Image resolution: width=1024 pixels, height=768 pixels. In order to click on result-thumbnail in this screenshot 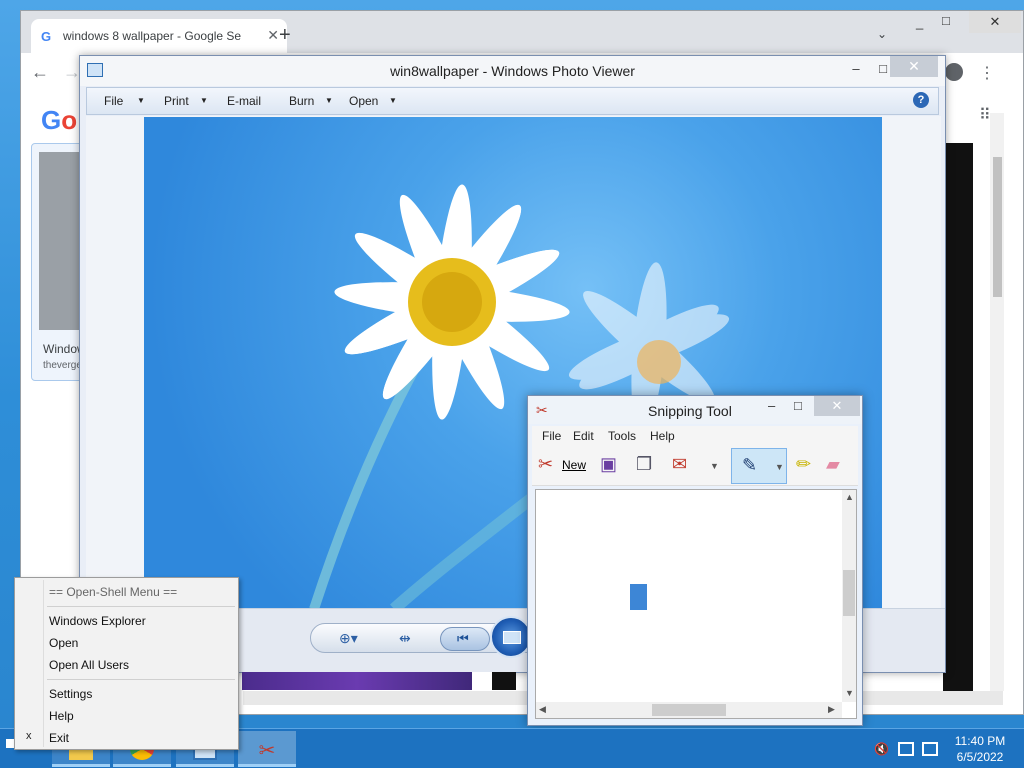, I will do `click(61, 241)`.